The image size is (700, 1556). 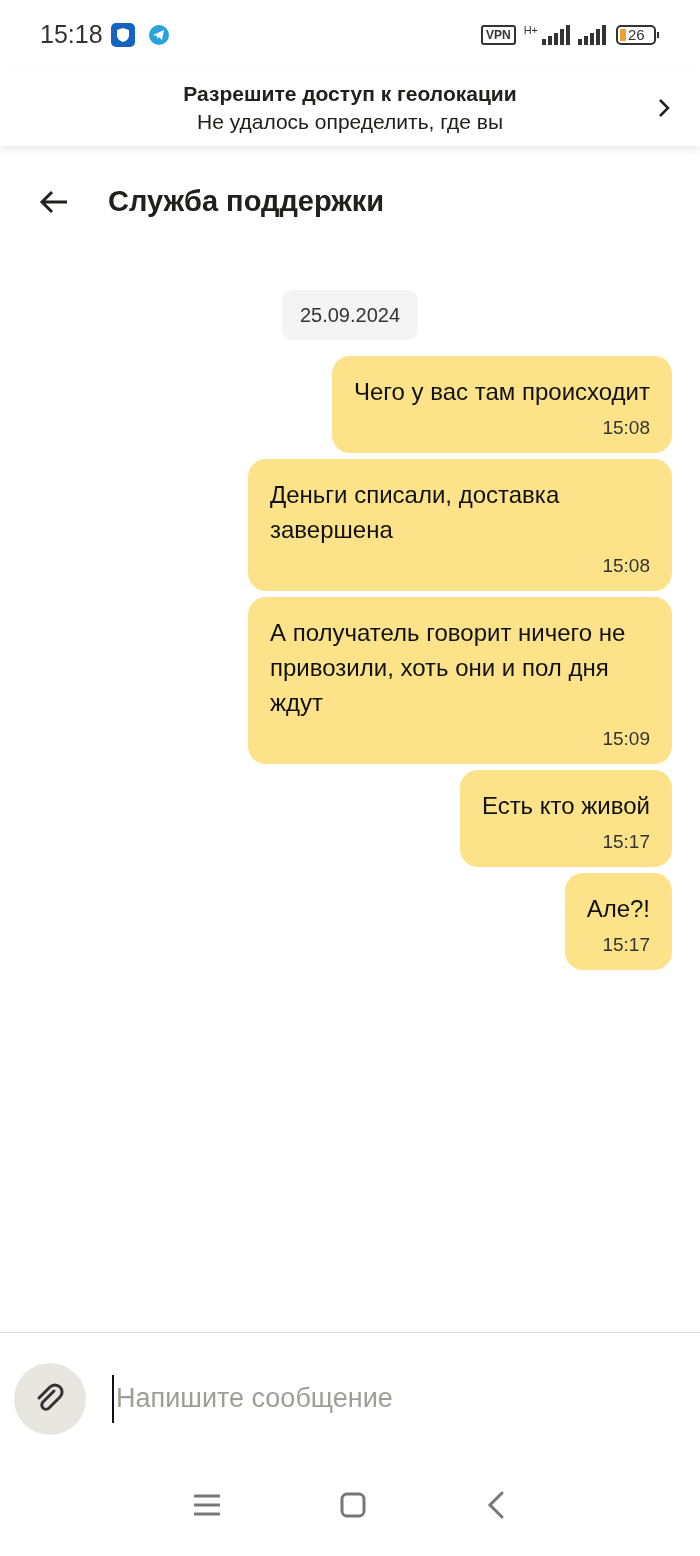 I want to click on banner-subtitle: Не удалось определить, где вы, so click(x=350, y=122).